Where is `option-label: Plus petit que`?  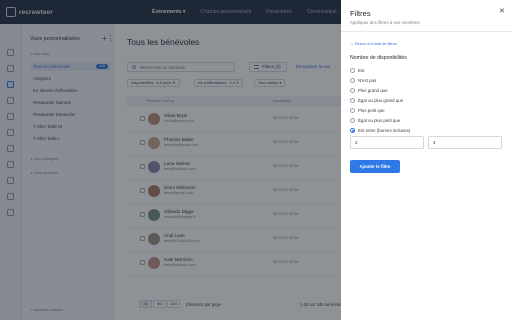 option-label: Plus petit que is located at coordinates (371, 110).